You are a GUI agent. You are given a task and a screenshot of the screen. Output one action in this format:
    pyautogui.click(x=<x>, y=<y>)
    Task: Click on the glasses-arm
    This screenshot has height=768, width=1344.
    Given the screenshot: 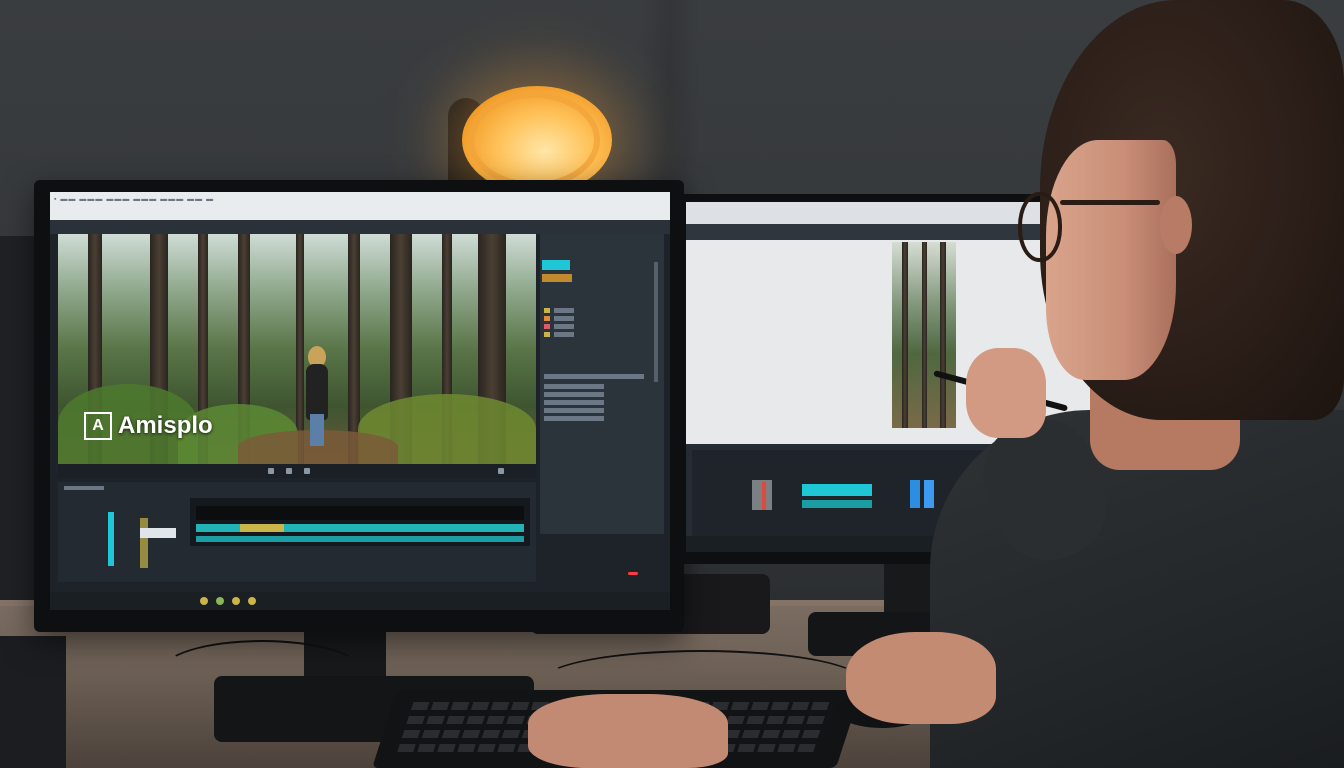 What is the action you would take?
    pyautogui.click(x=1110, y=202)
    